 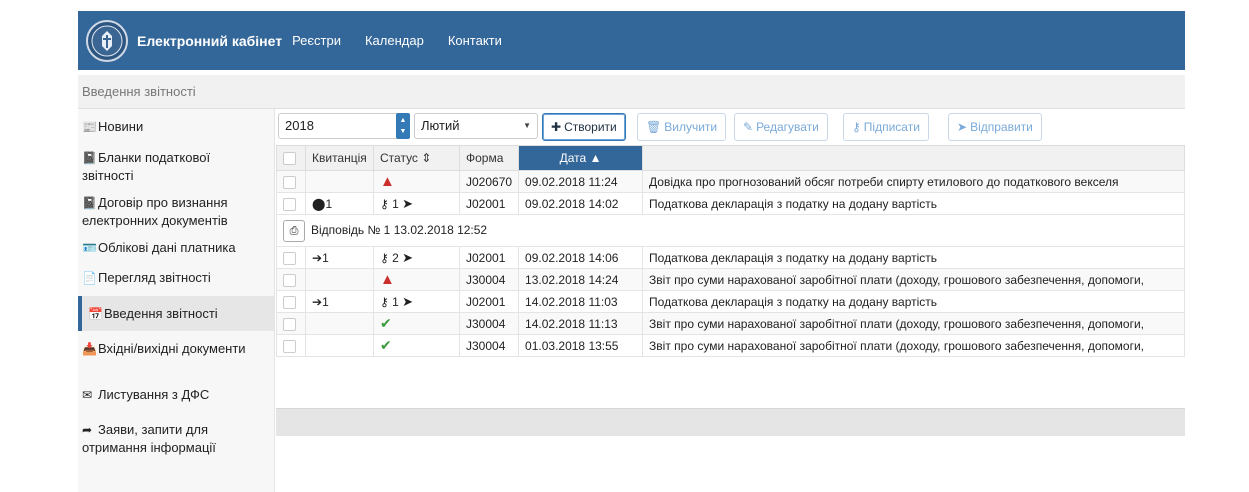 I want to click on sidebar-item-requests: ➦ Заяви, запити для отримання інформації, so click(x=176, y=437).